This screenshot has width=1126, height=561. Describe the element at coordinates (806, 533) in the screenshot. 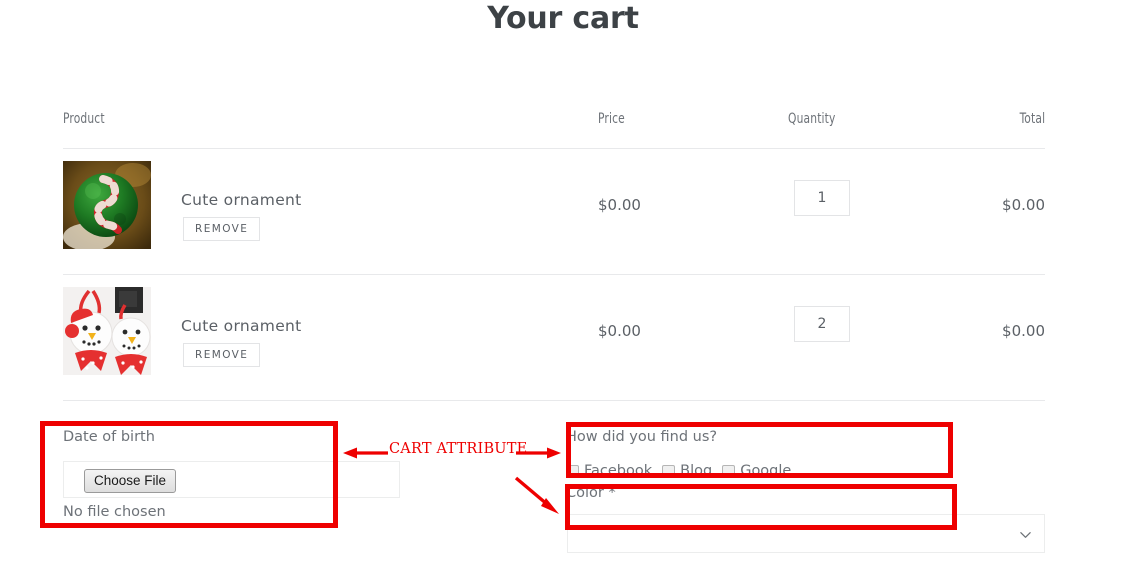

I see `color-select` at that location.